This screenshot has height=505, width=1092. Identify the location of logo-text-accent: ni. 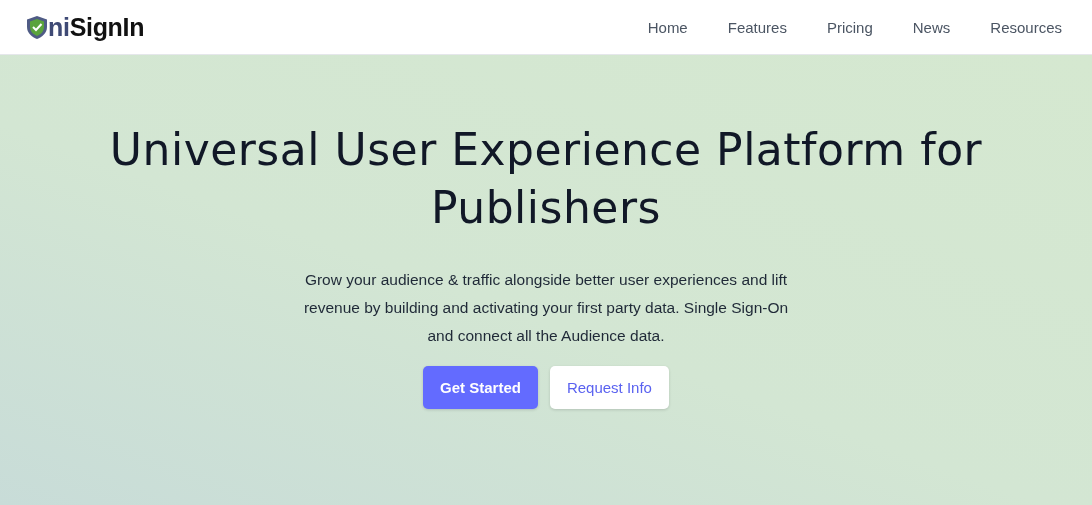
(59, 27).